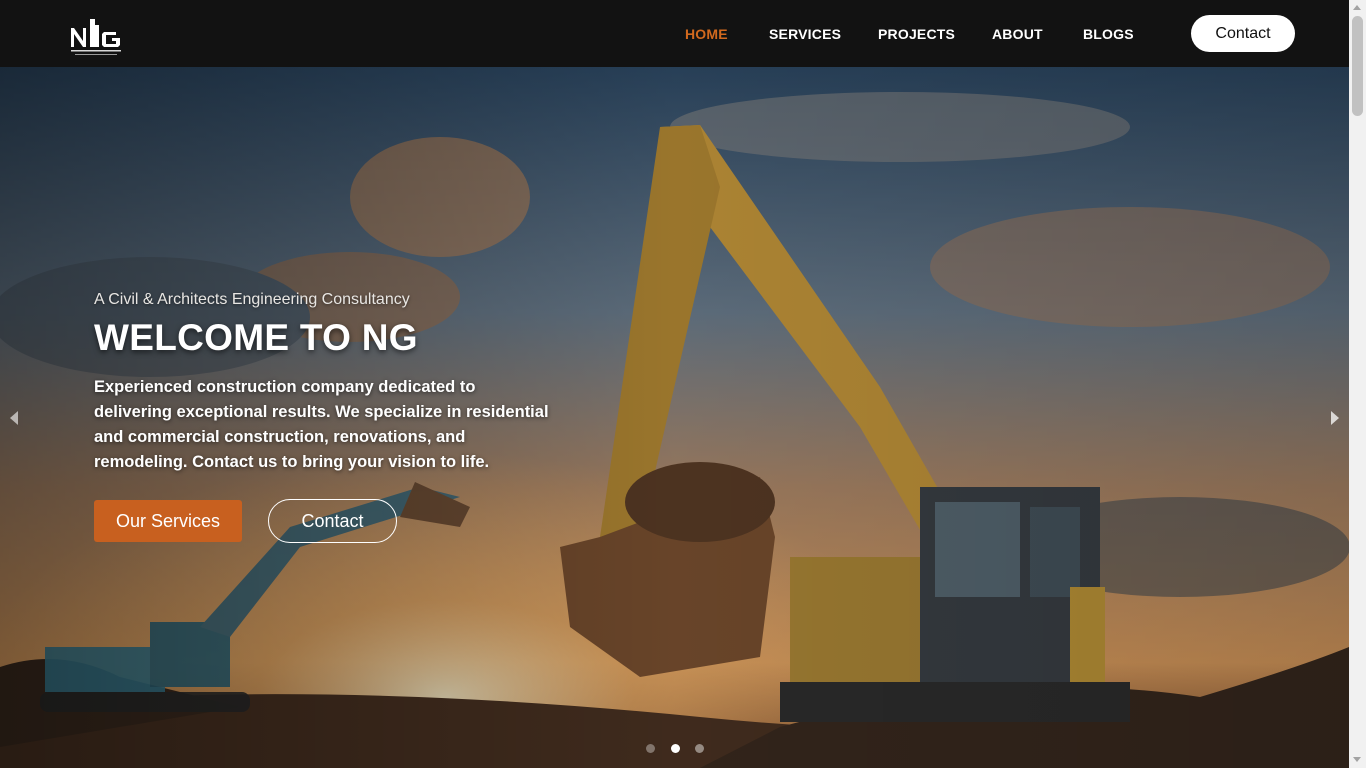 Image resolution: width=1366 pixels, height=768 pixels. What do you see at coordinates (1357, 759) in the screenshot?
I see `scroll-down-icon` at bounding box center [1357, 759].